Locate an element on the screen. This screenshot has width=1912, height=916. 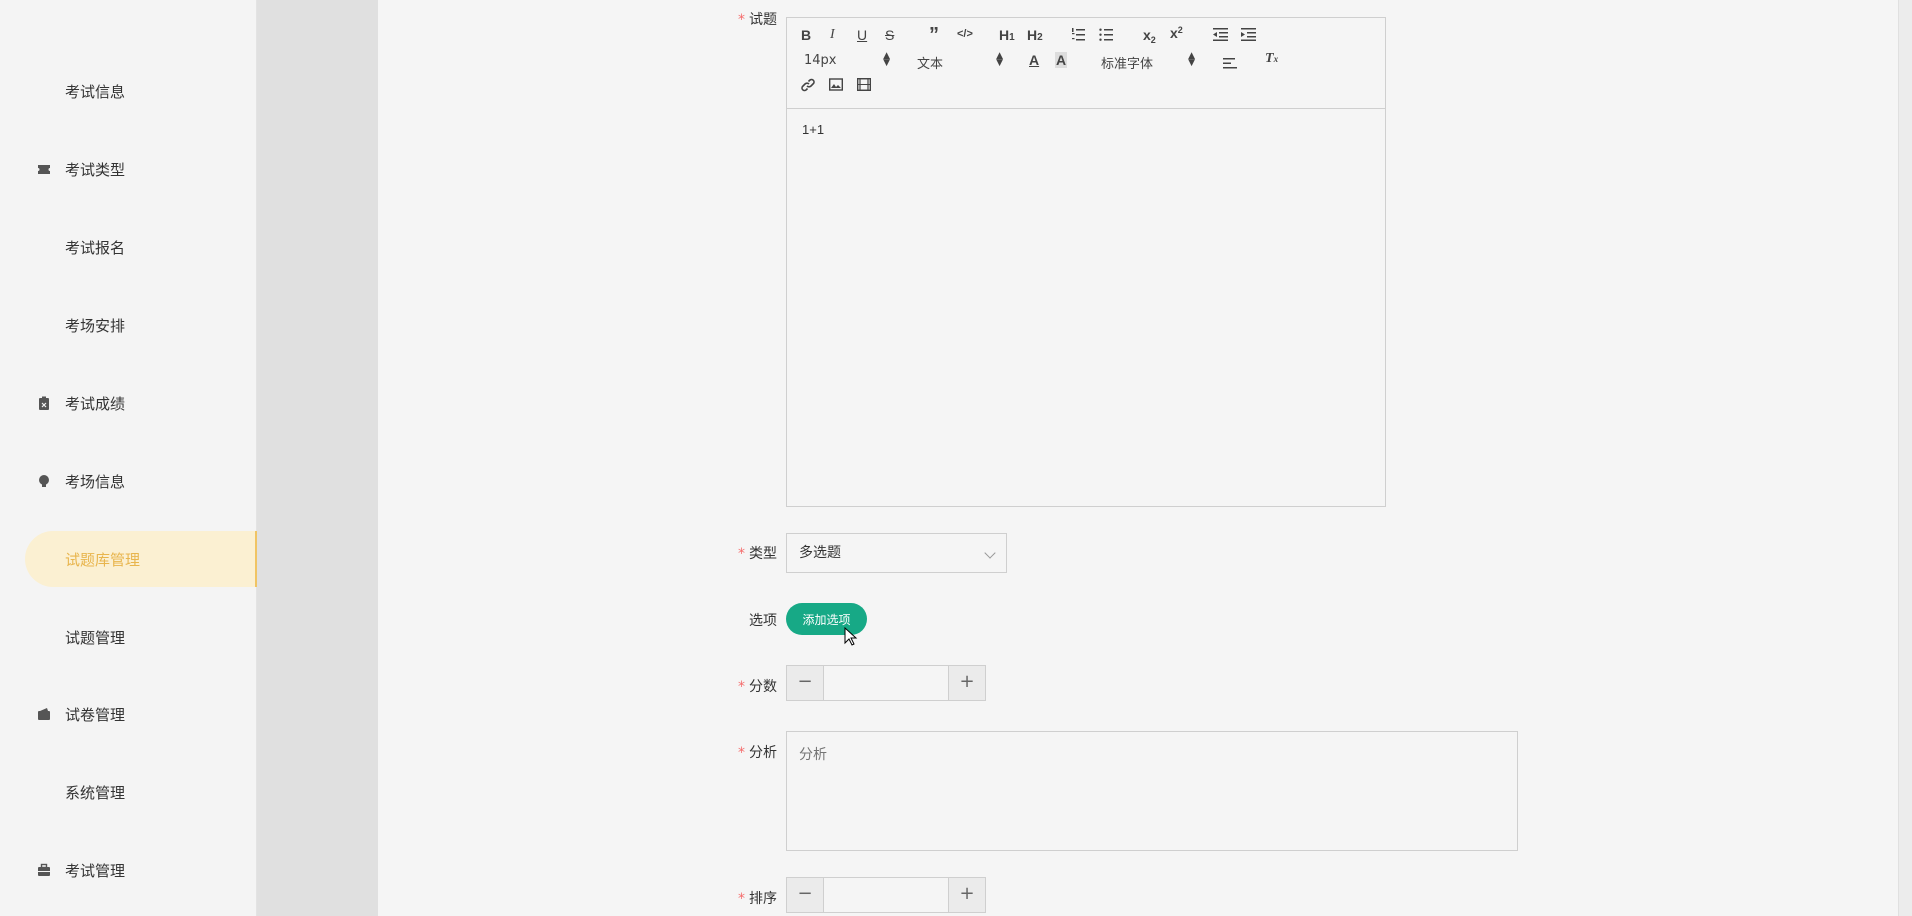
italic-icon: I is located at coordinates (832, 35).